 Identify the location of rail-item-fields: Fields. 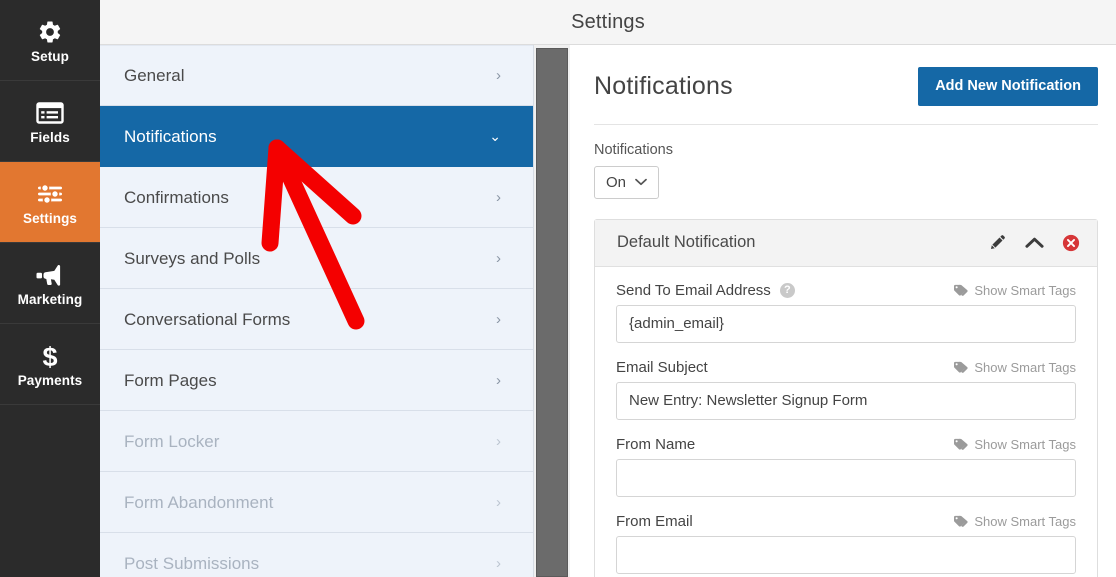
(50, 121).